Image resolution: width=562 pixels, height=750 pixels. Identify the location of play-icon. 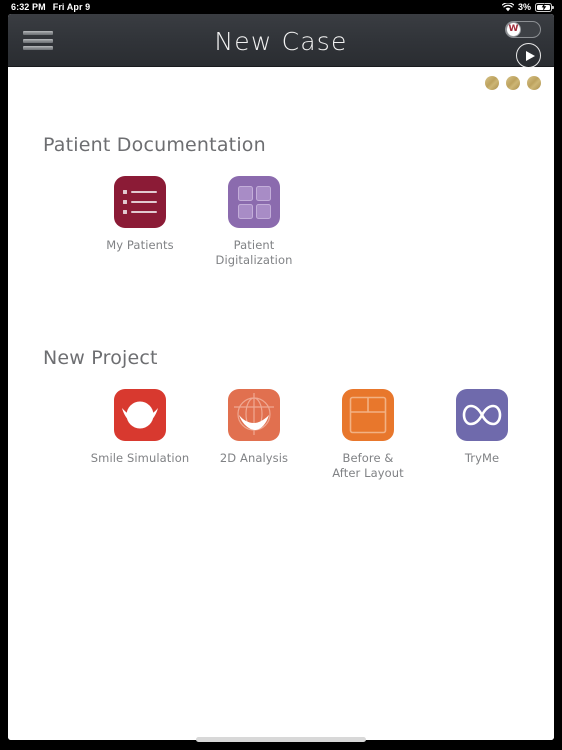
(530, 55).